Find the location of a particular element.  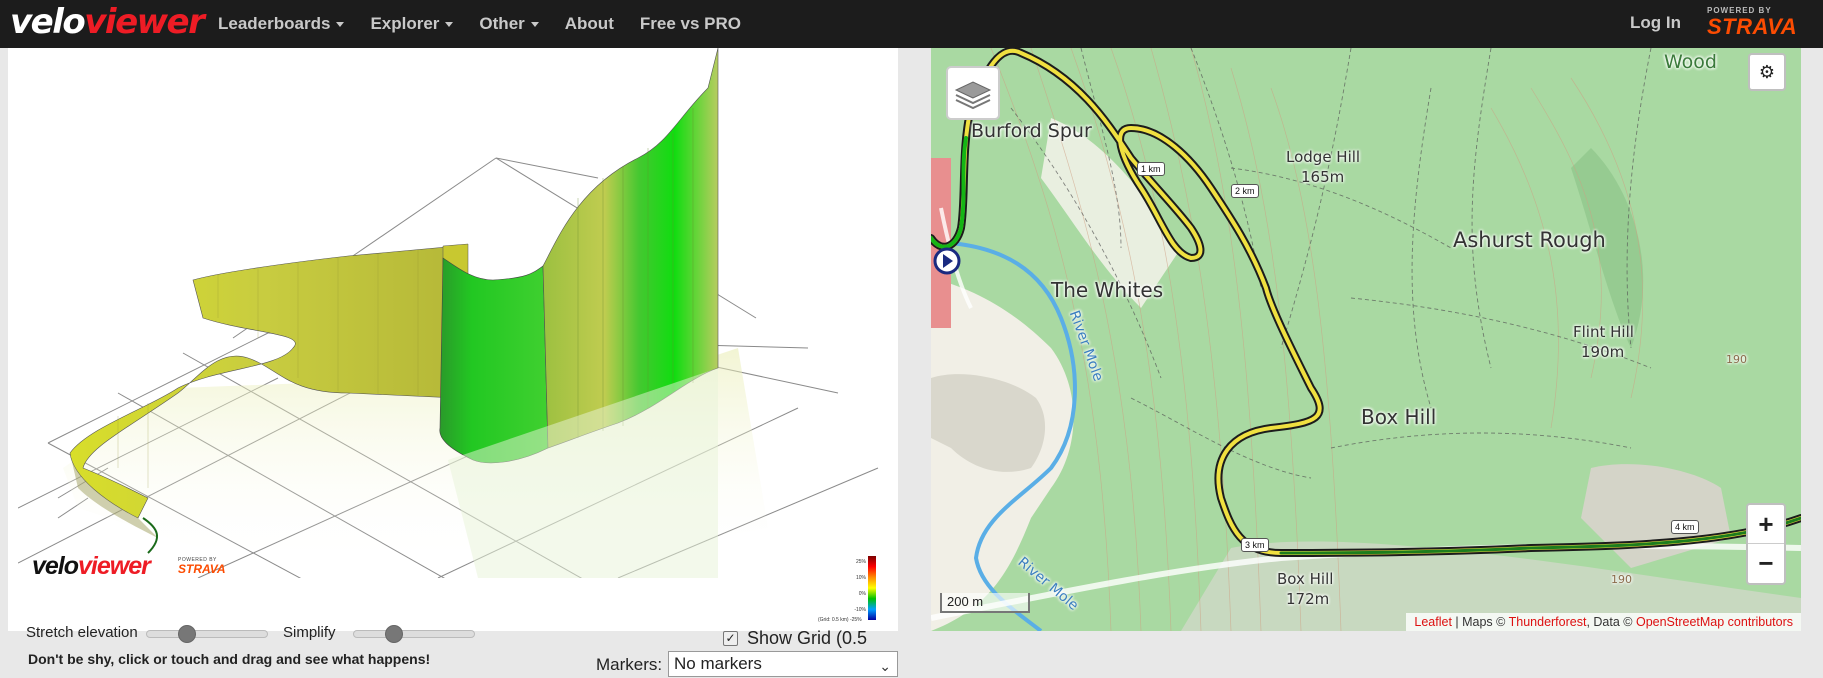

gear-icon: ⚙ is located at coordinates (1767, 72).